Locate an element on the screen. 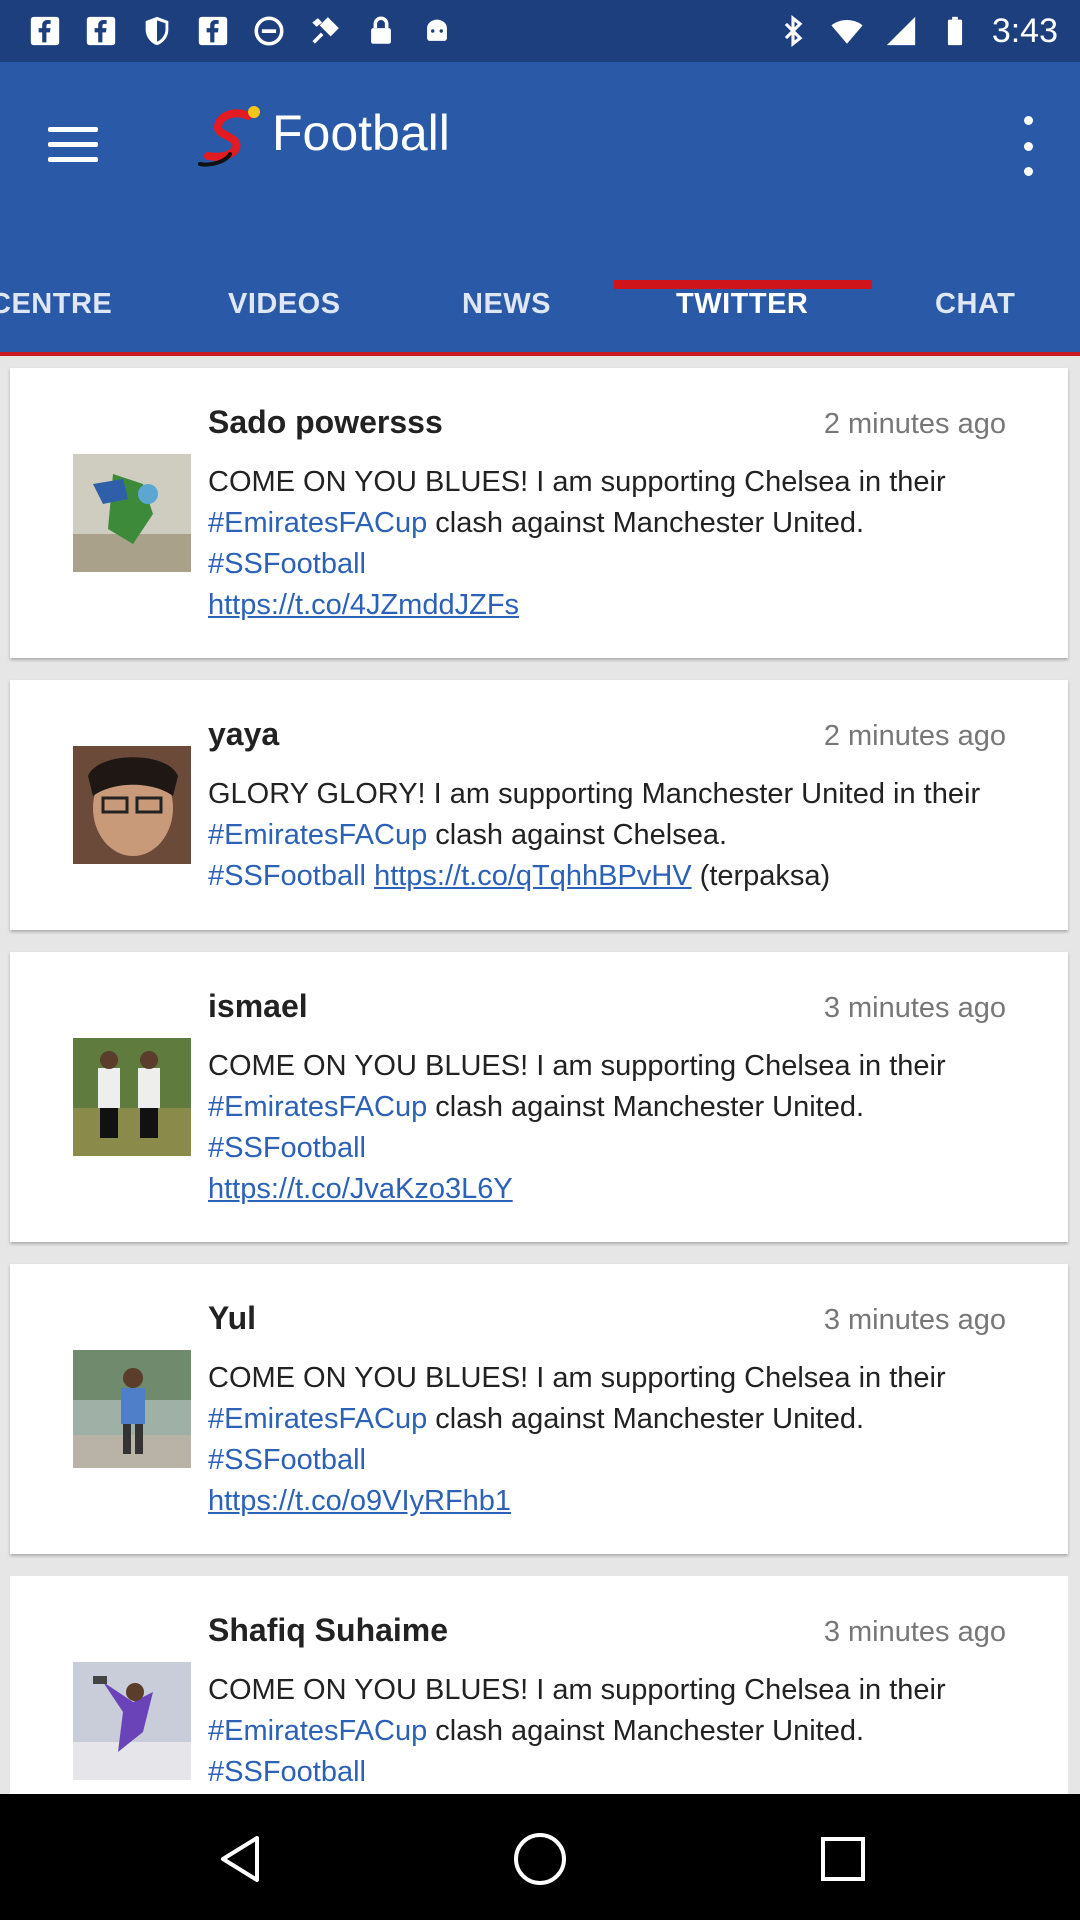  home-icon is located at coordinates (540, 1859).